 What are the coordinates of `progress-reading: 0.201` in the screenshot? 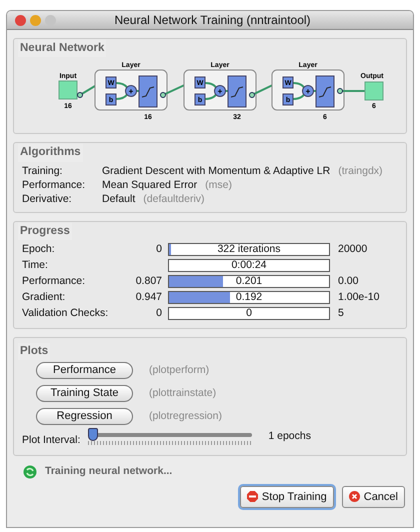 It's located at (249, 282).